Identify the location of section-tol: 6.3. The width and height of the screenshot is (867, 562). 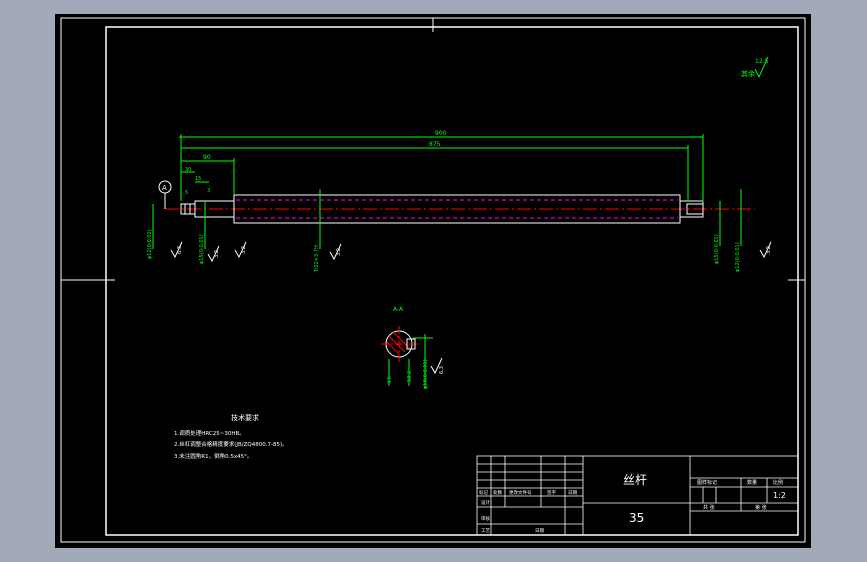
(442, 370).